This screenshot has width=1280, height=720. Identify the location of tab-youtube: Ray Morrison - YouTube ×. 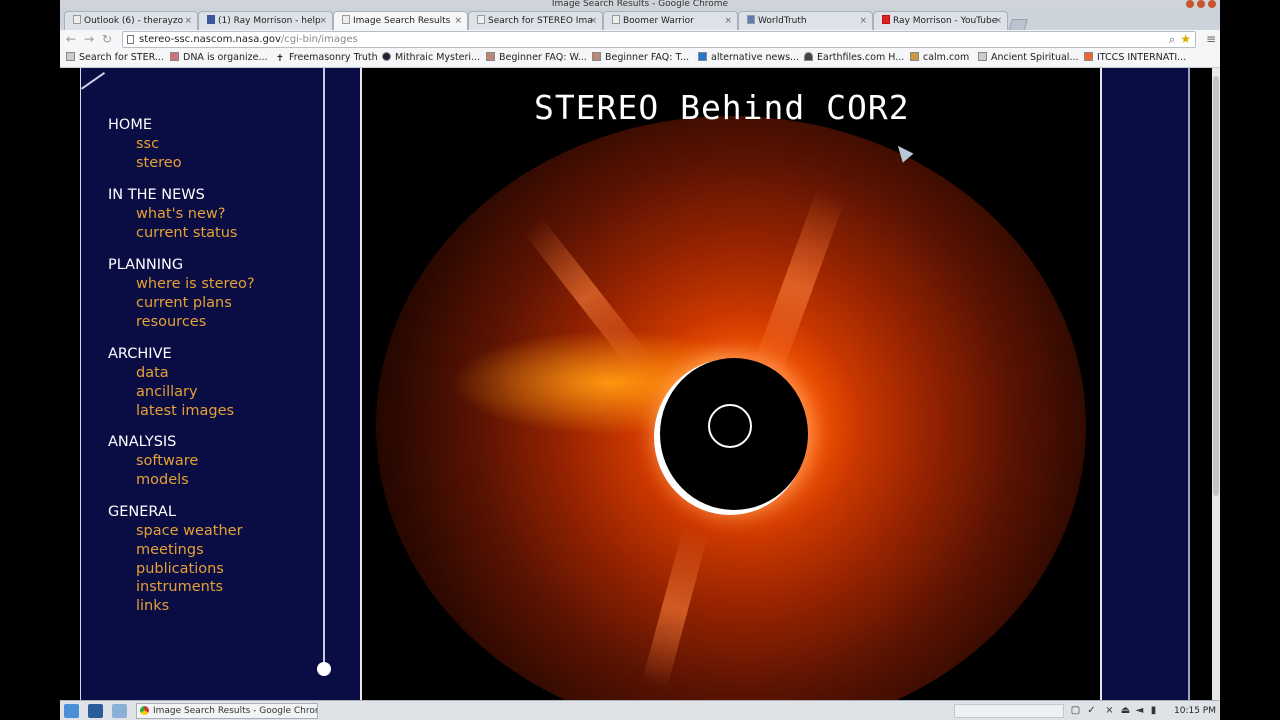
(940, 20).